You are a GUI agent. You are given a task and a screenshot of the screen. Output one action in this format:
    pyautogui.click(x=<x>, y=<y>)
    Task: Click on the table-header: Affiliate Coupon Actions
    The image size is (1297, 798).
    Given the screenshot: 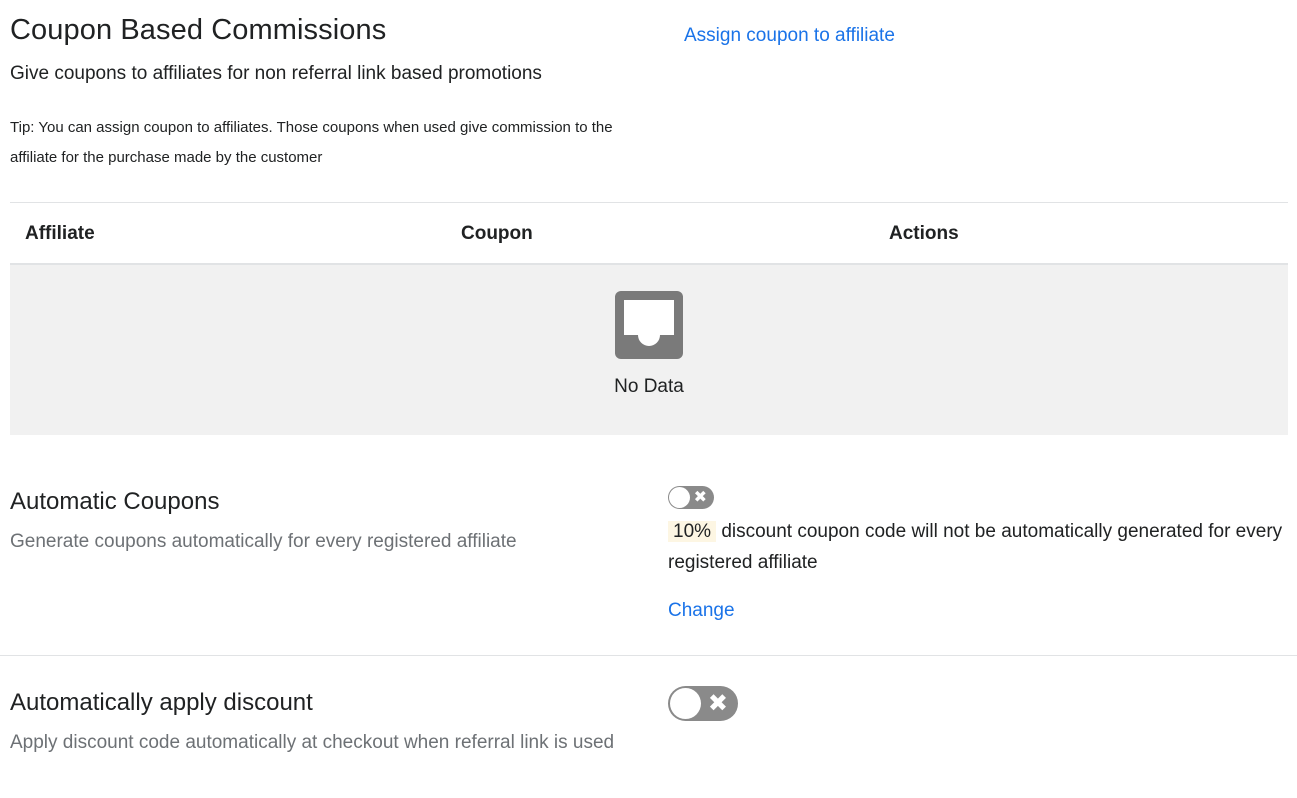 What is the action you would take?
    pyautogui.click(x=649, y=234)
    